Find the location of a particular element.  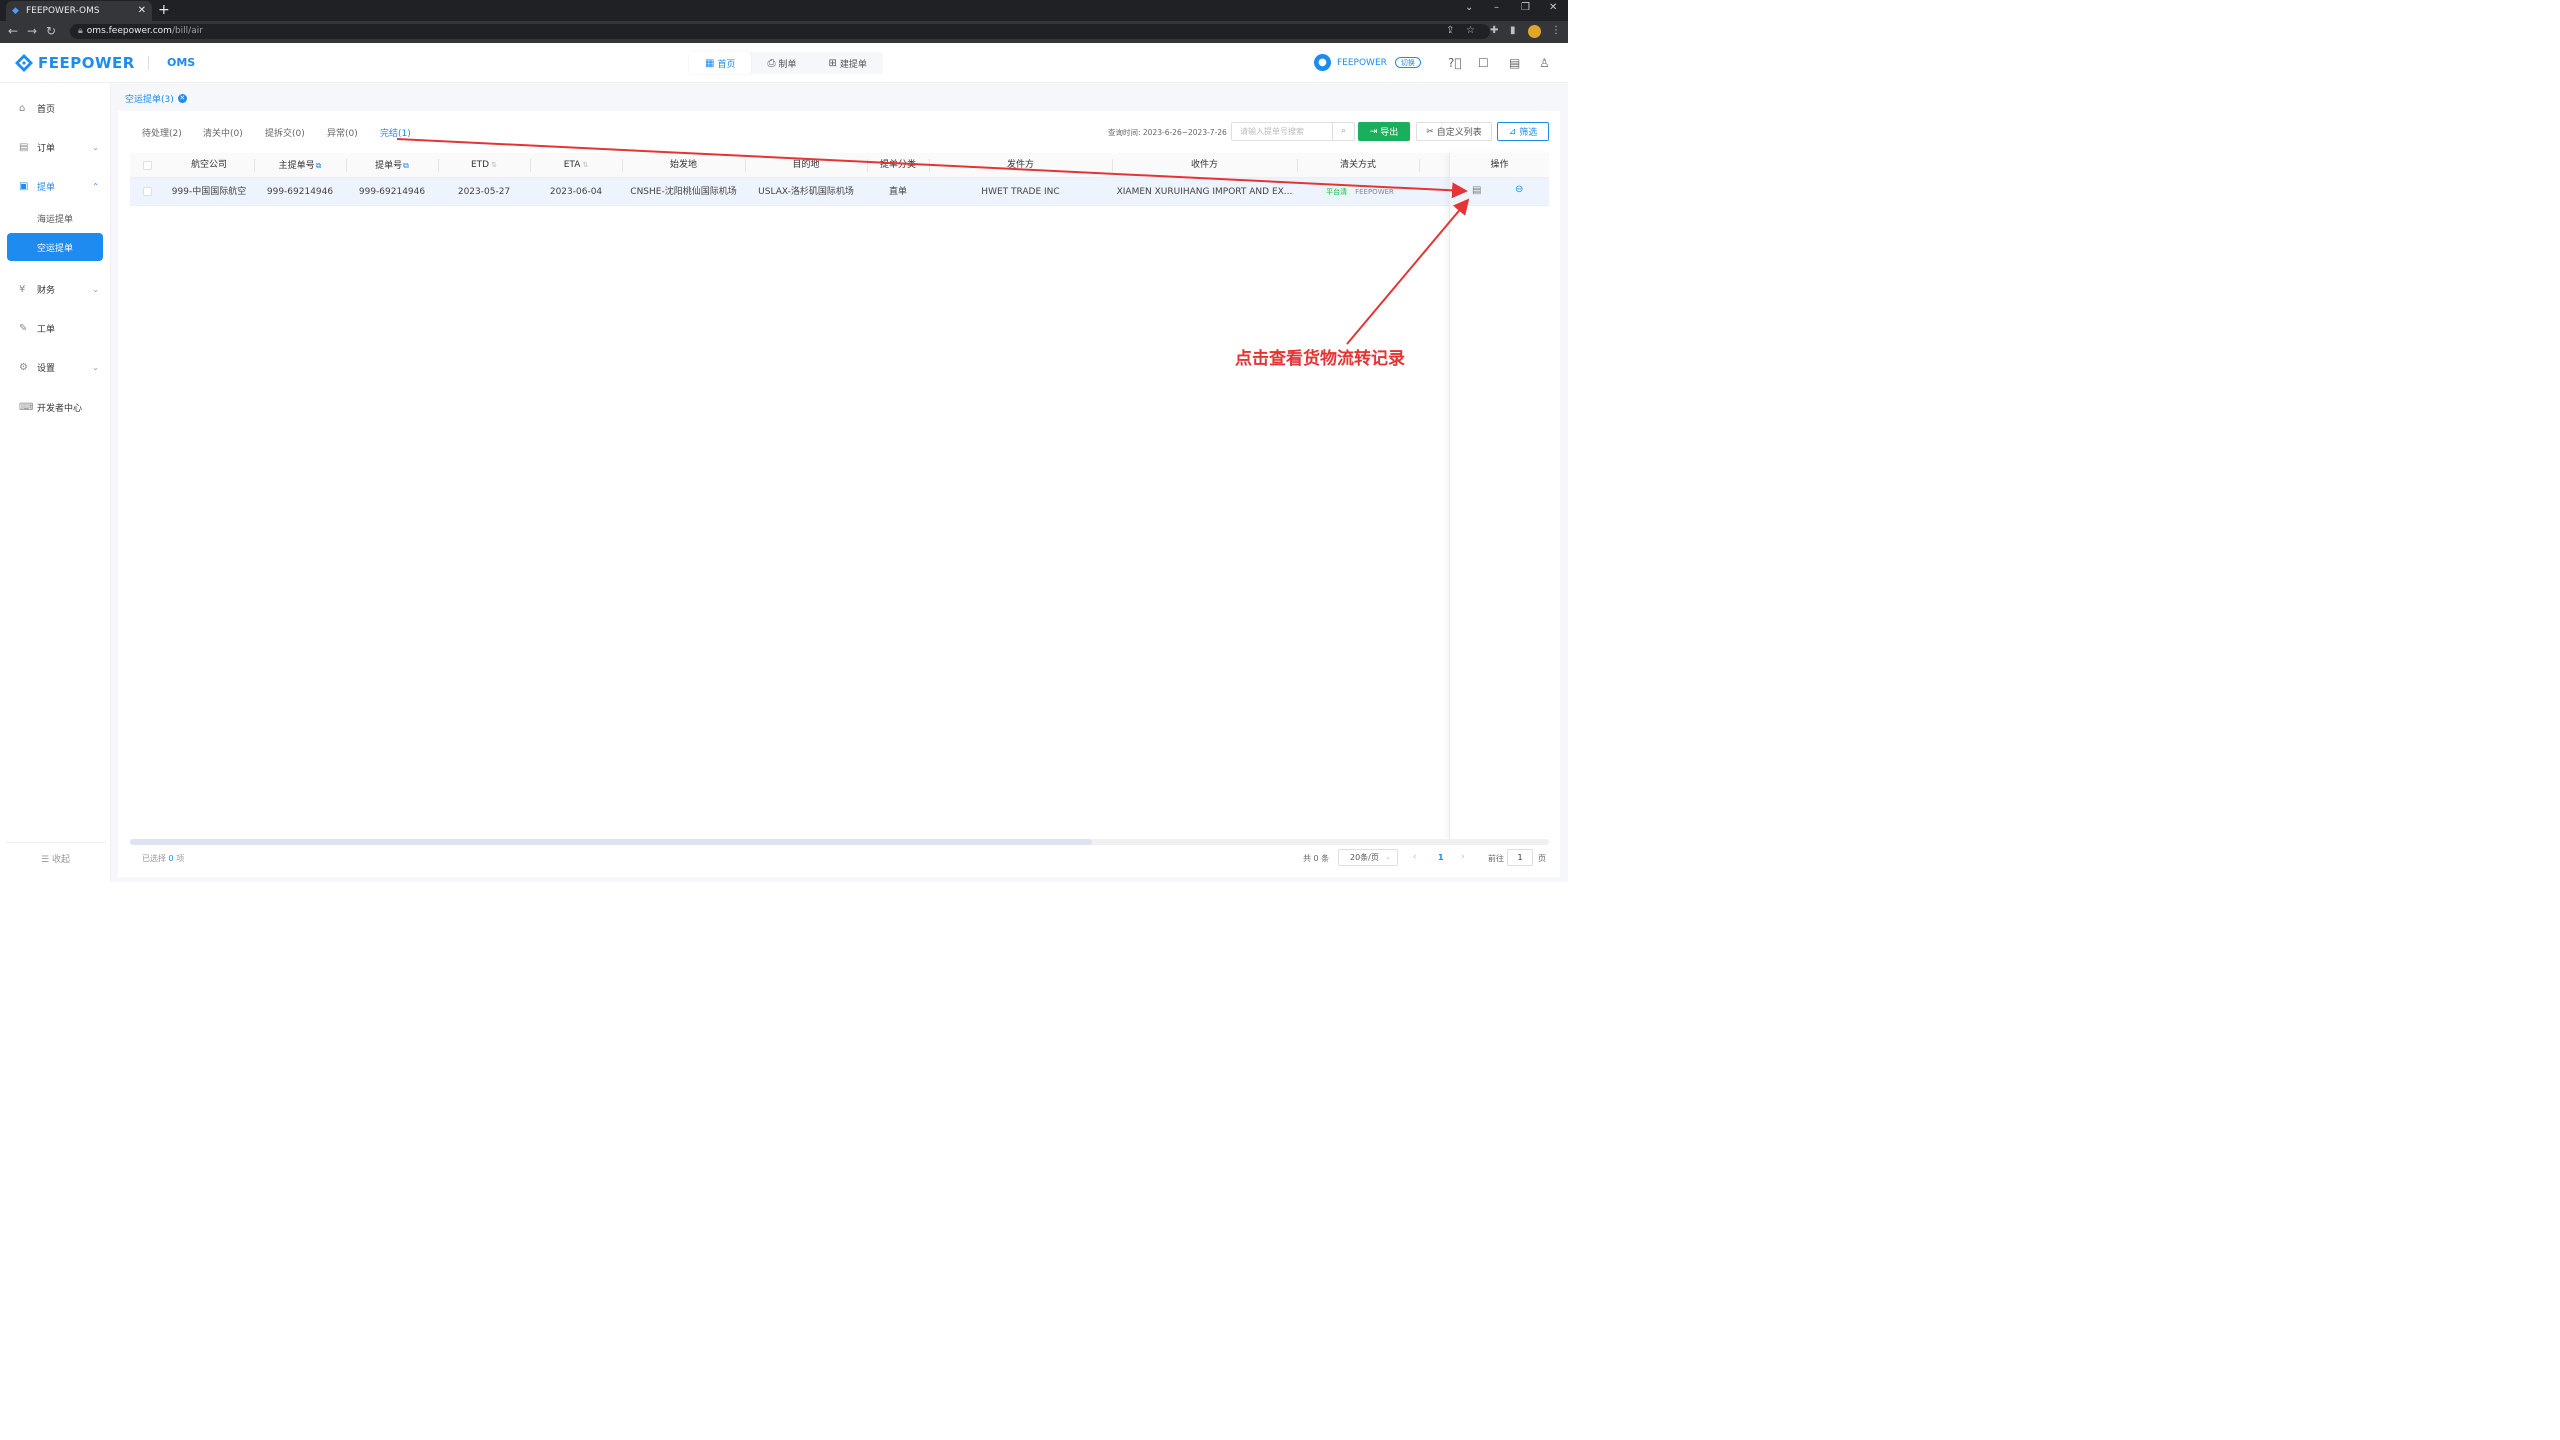

back-icon: ← is located at coordinates (13, 31).